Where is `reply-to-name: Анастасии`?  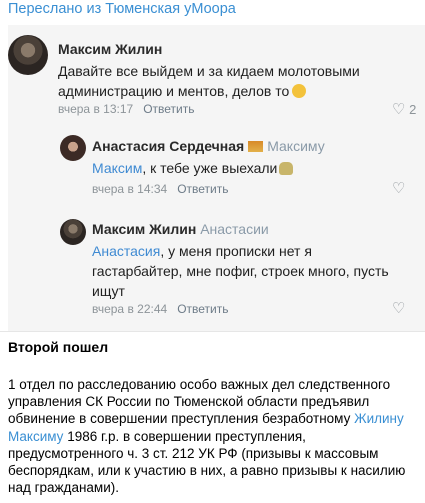 reply-to-name: Анастасии is located at coordinates (234, 229).